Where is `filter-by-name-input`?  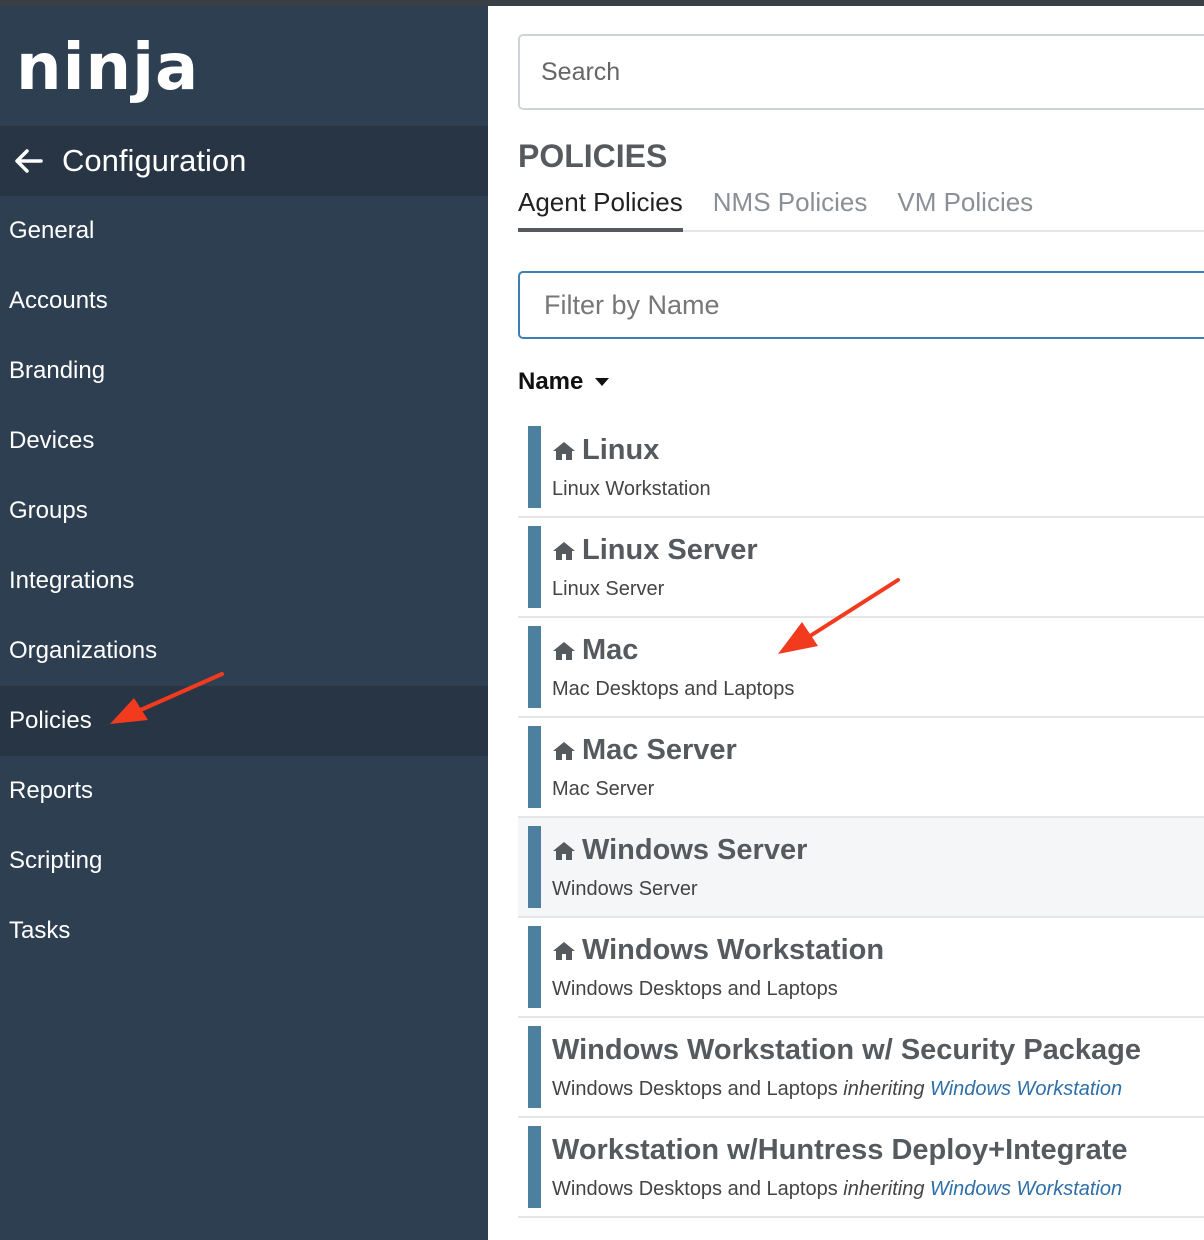
filter-by-name-input is located at coordinates (861, 305).